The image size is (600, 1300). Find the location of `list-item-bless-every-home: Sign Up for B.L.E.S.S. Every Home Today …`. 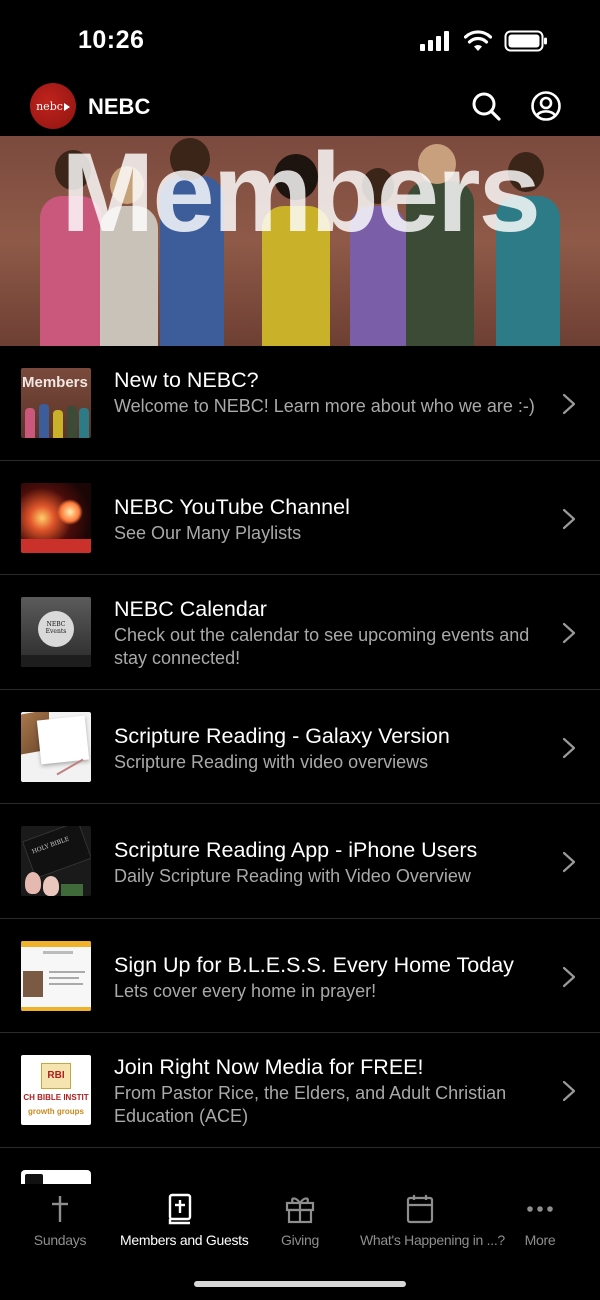

list-item-bless-every-home: Sign Up for B.L.E.S.S. Every Home Today … is located at coordinates (300, 976).